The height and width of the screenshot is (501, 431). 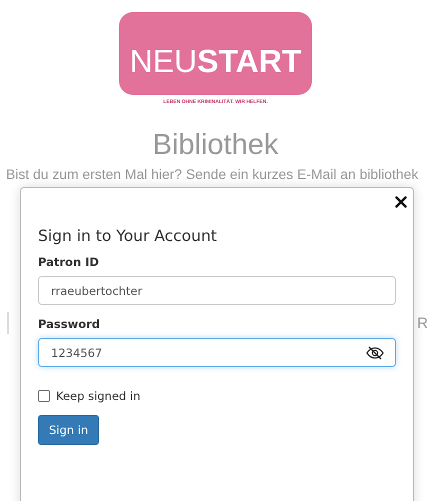 I want to click on text-field: rraeubertochter, so click(x=217, y=290).